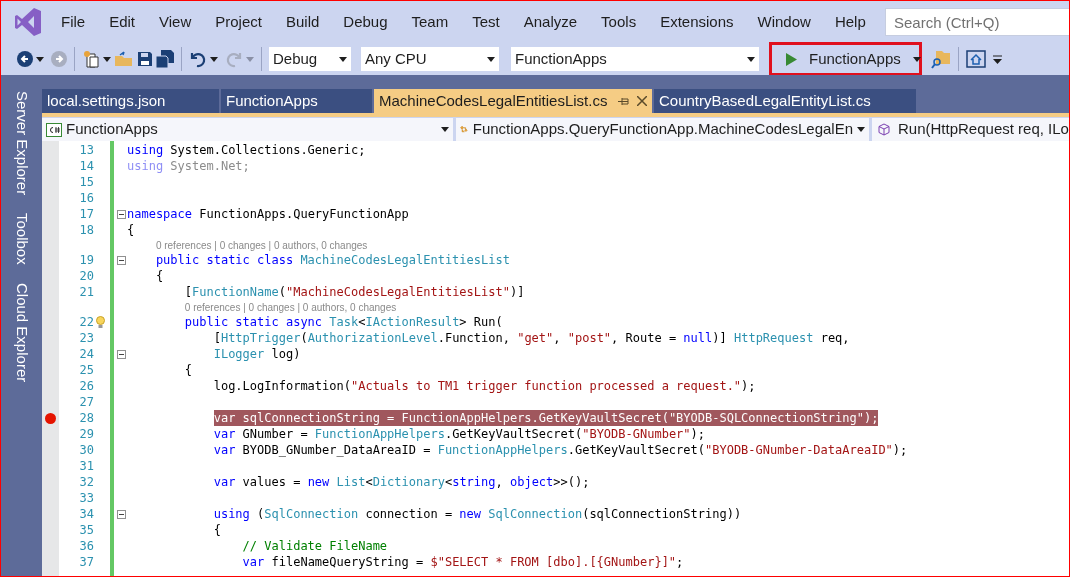  I want to click on menu-item: Test, so click(486, 22).